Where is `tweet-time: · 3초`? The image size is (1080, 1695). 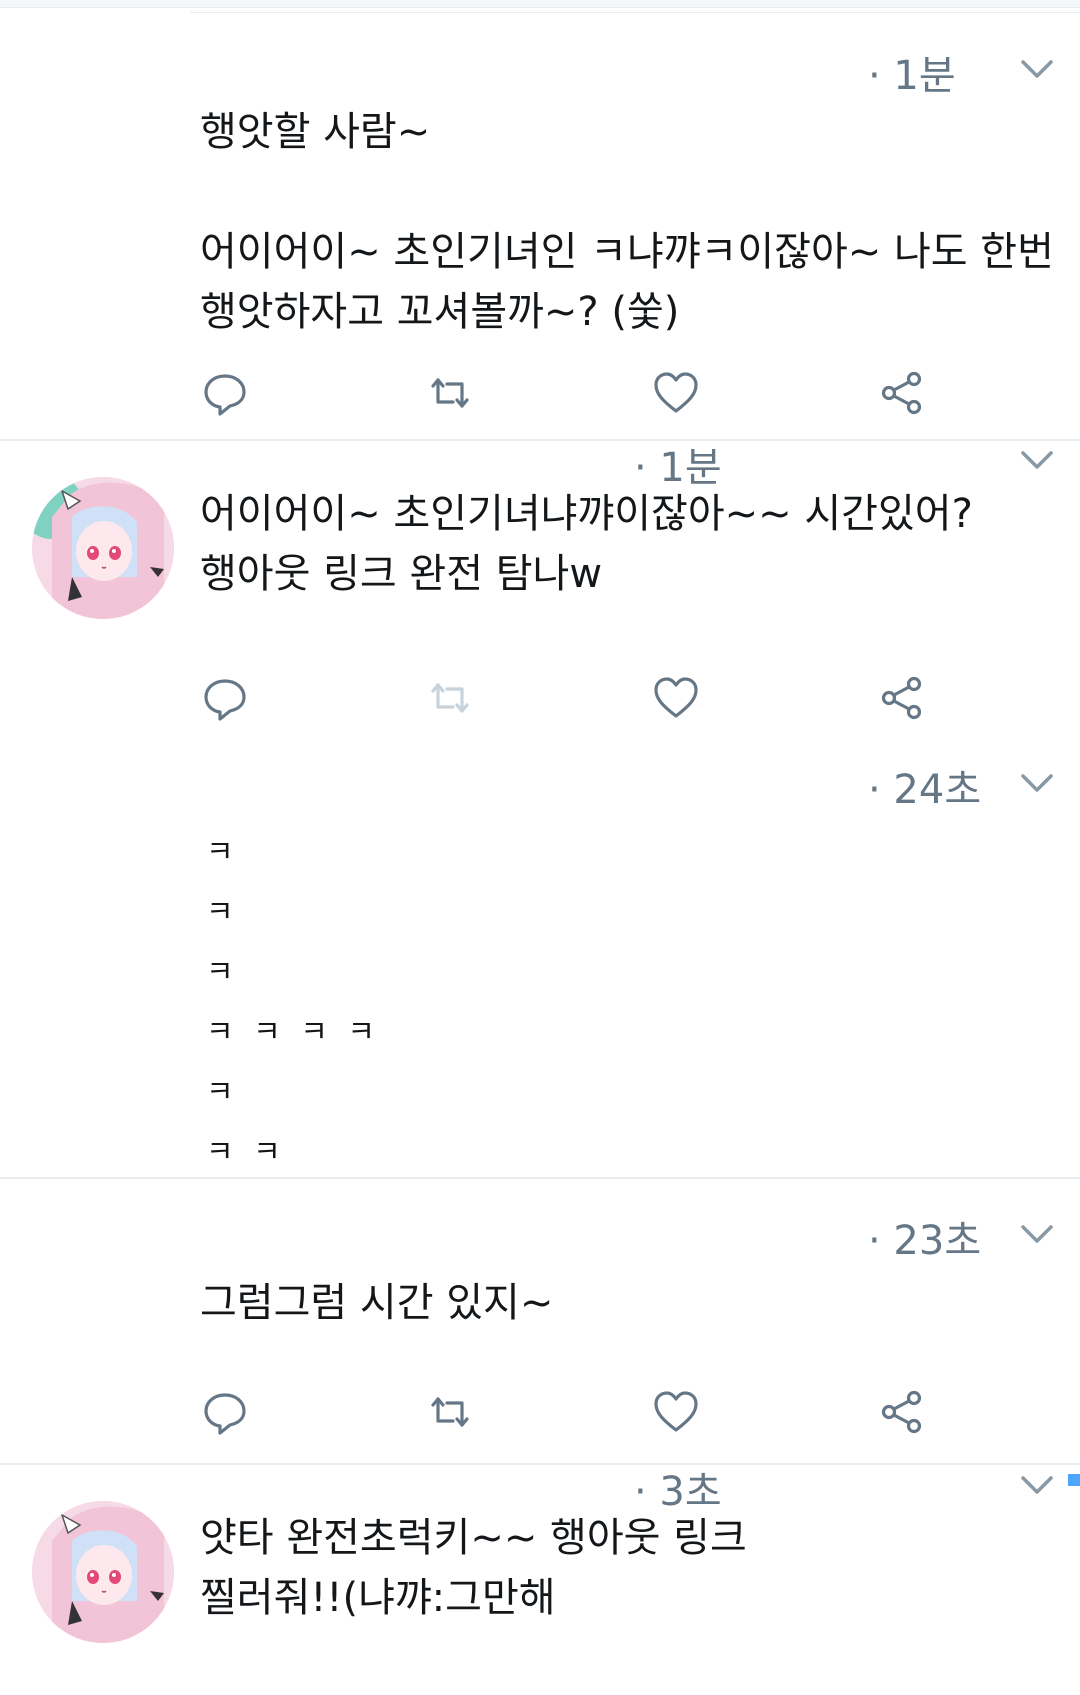 tweet-time: · 3초 is located at coordinates (678, 1492).